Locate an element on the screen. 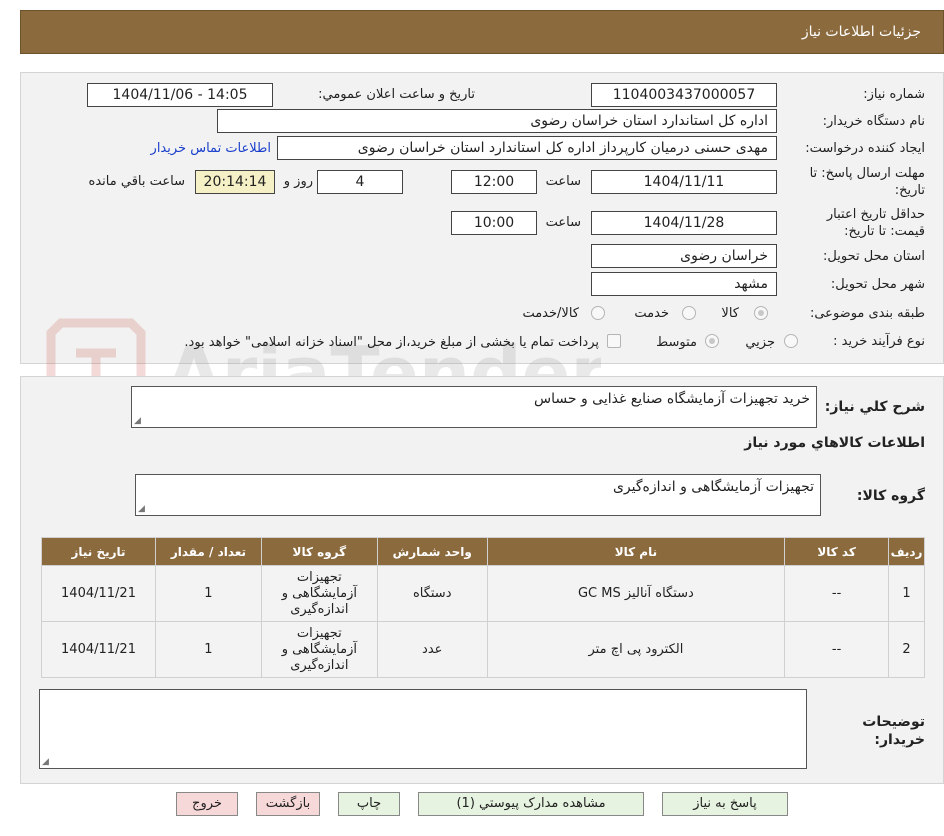  province-field: خراسان رضوی is located at coordinates (684, 256).